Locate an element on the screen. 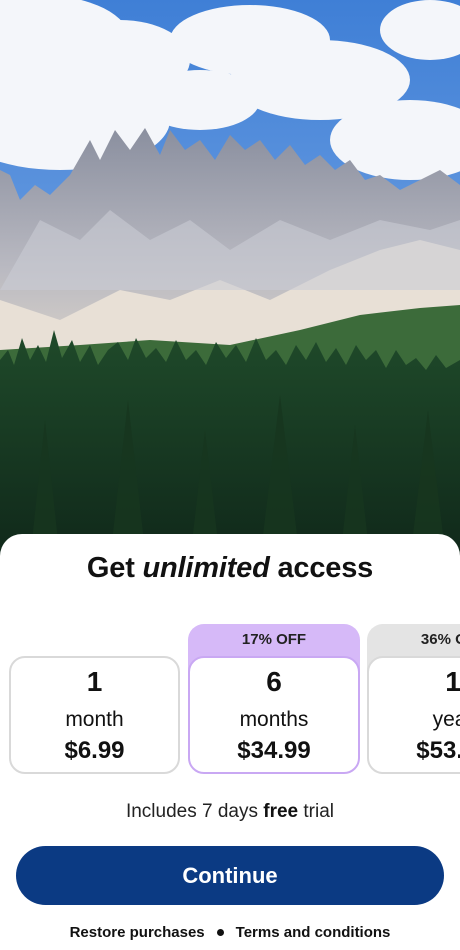 Image resolution: width=460 pixels, height=950 pixels. terms-link: Terms and conditions is located at coordinates (313, 932).